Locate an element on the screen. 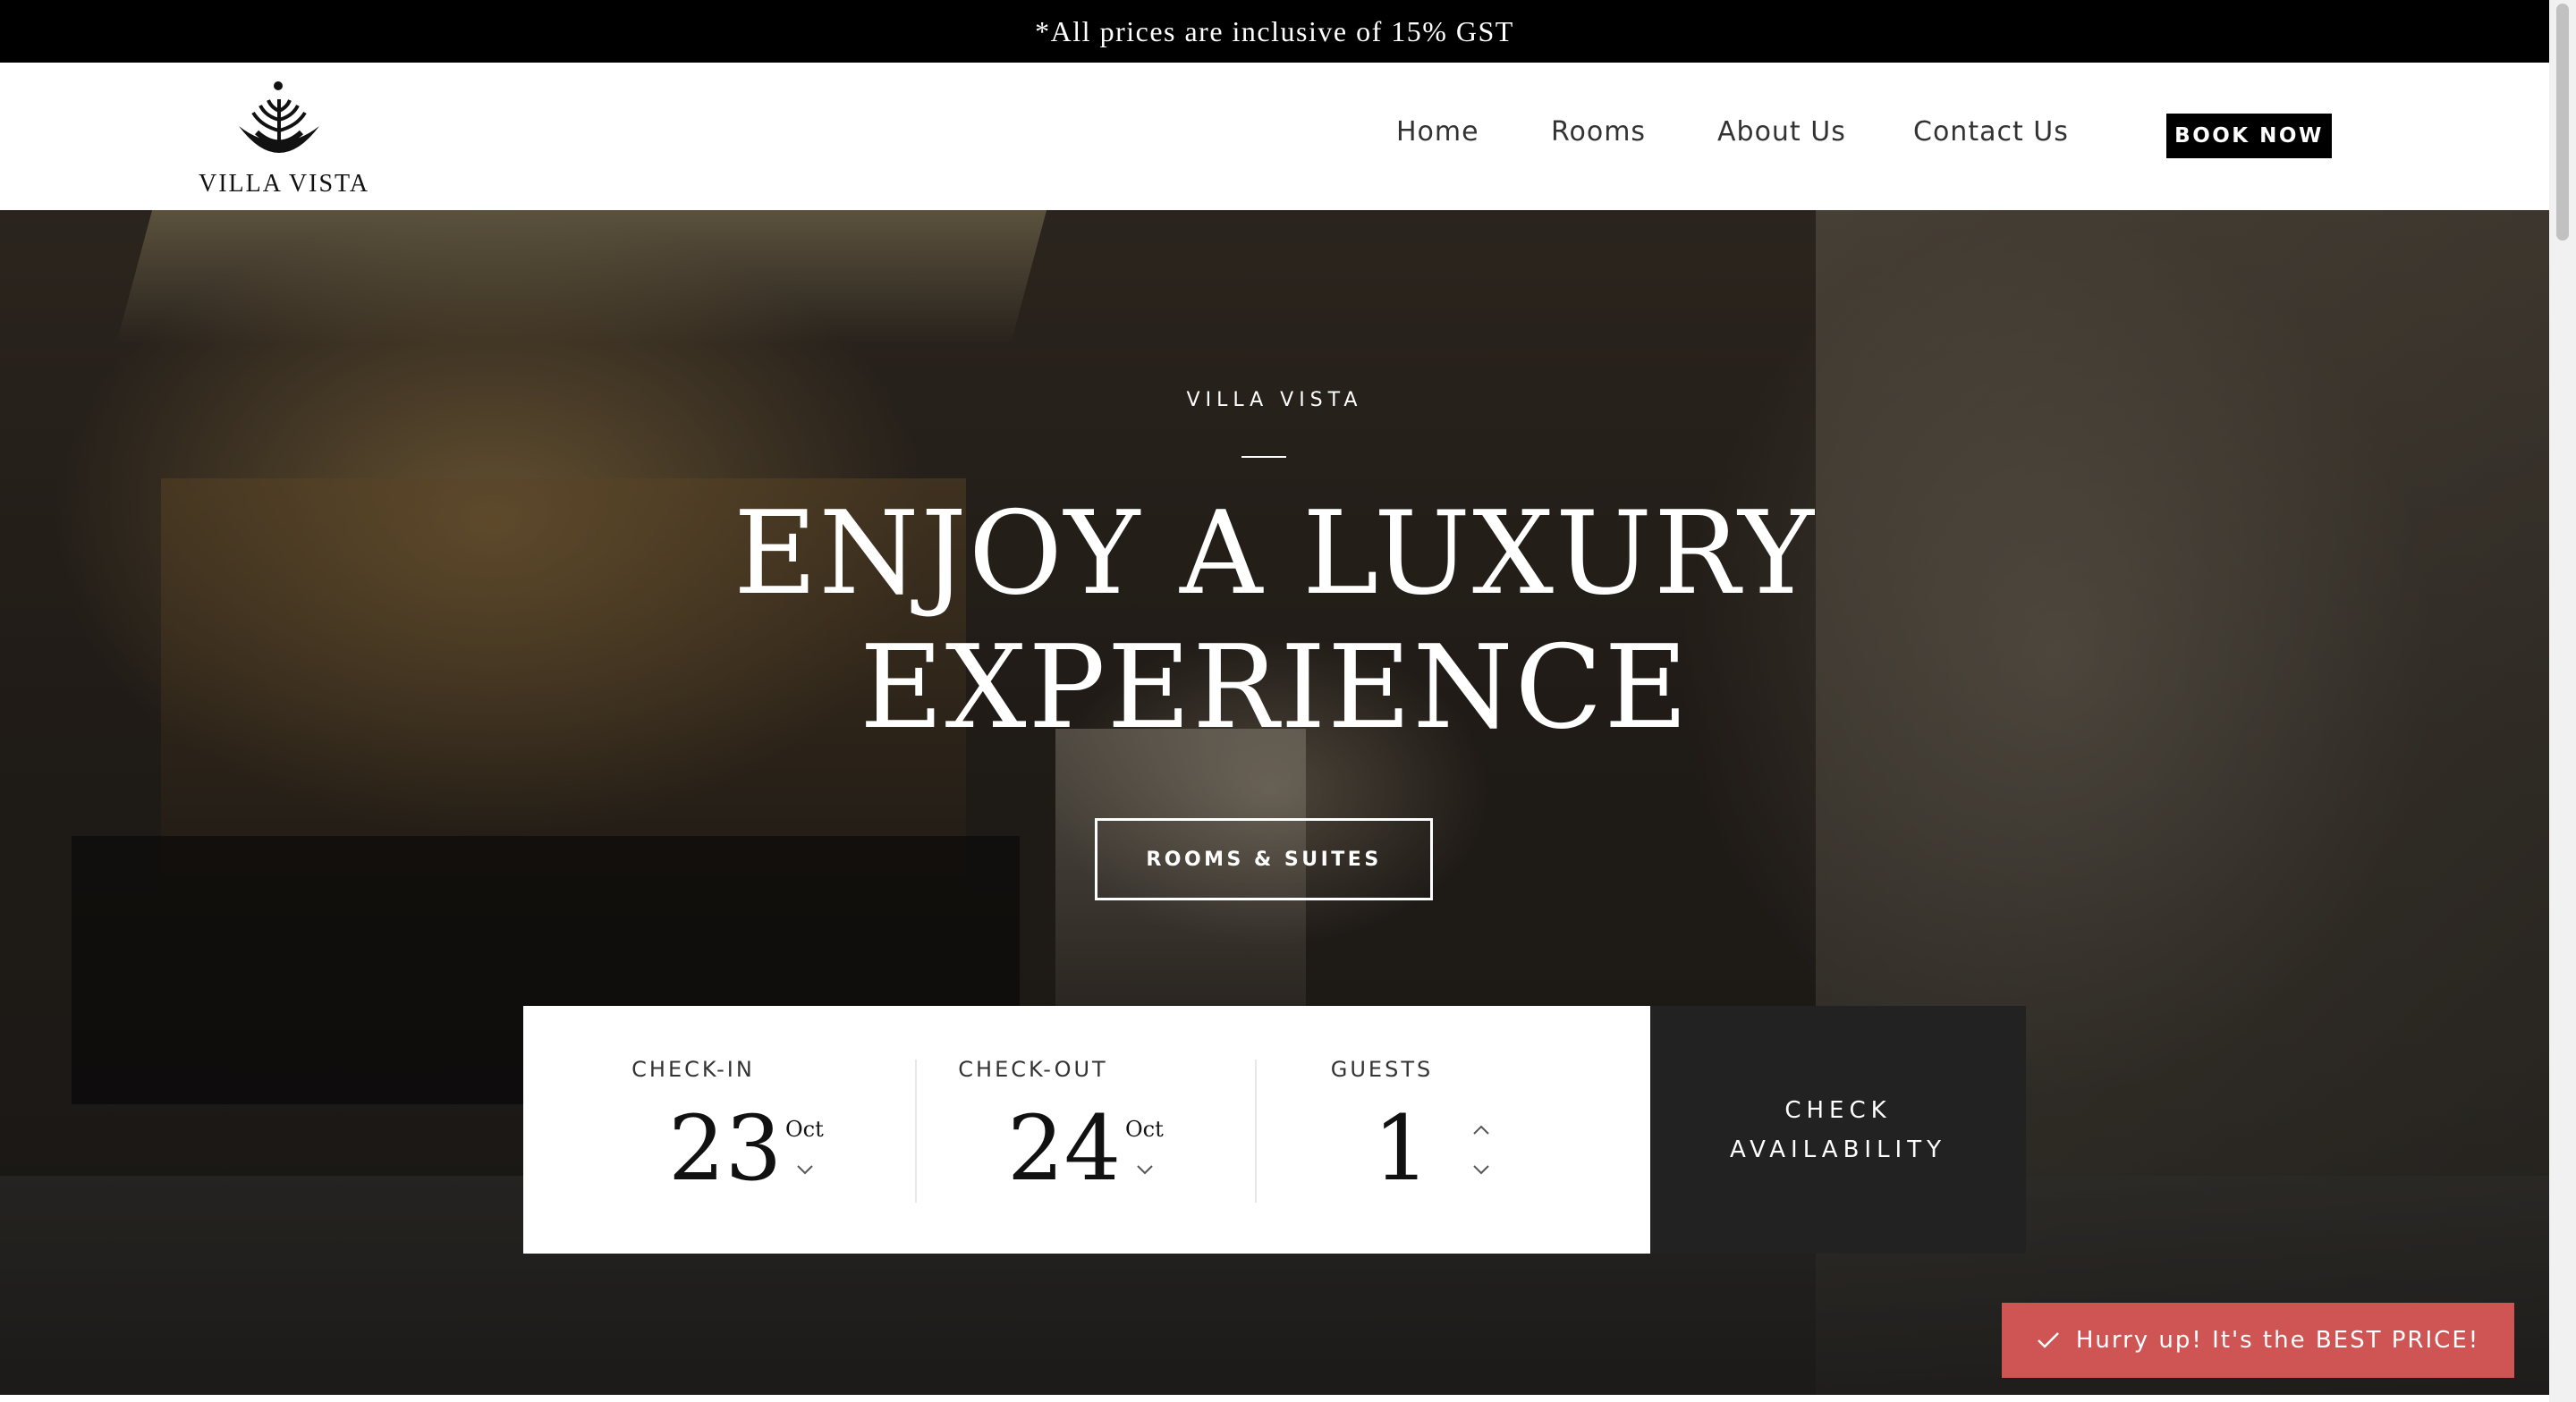  checkin-field: CHECK-IN 23 Oct is located at coordinates (693, 1130).